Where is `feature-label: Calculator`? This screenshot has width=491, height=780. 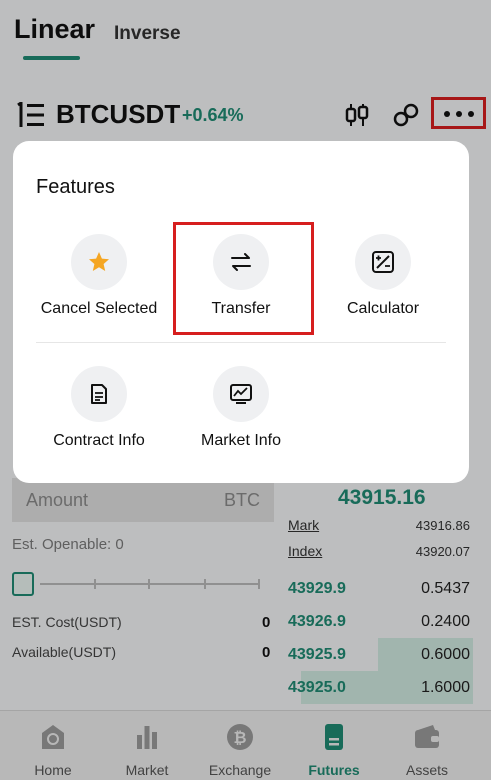 feature-label: Calculator is located at coordinates (383, 308).